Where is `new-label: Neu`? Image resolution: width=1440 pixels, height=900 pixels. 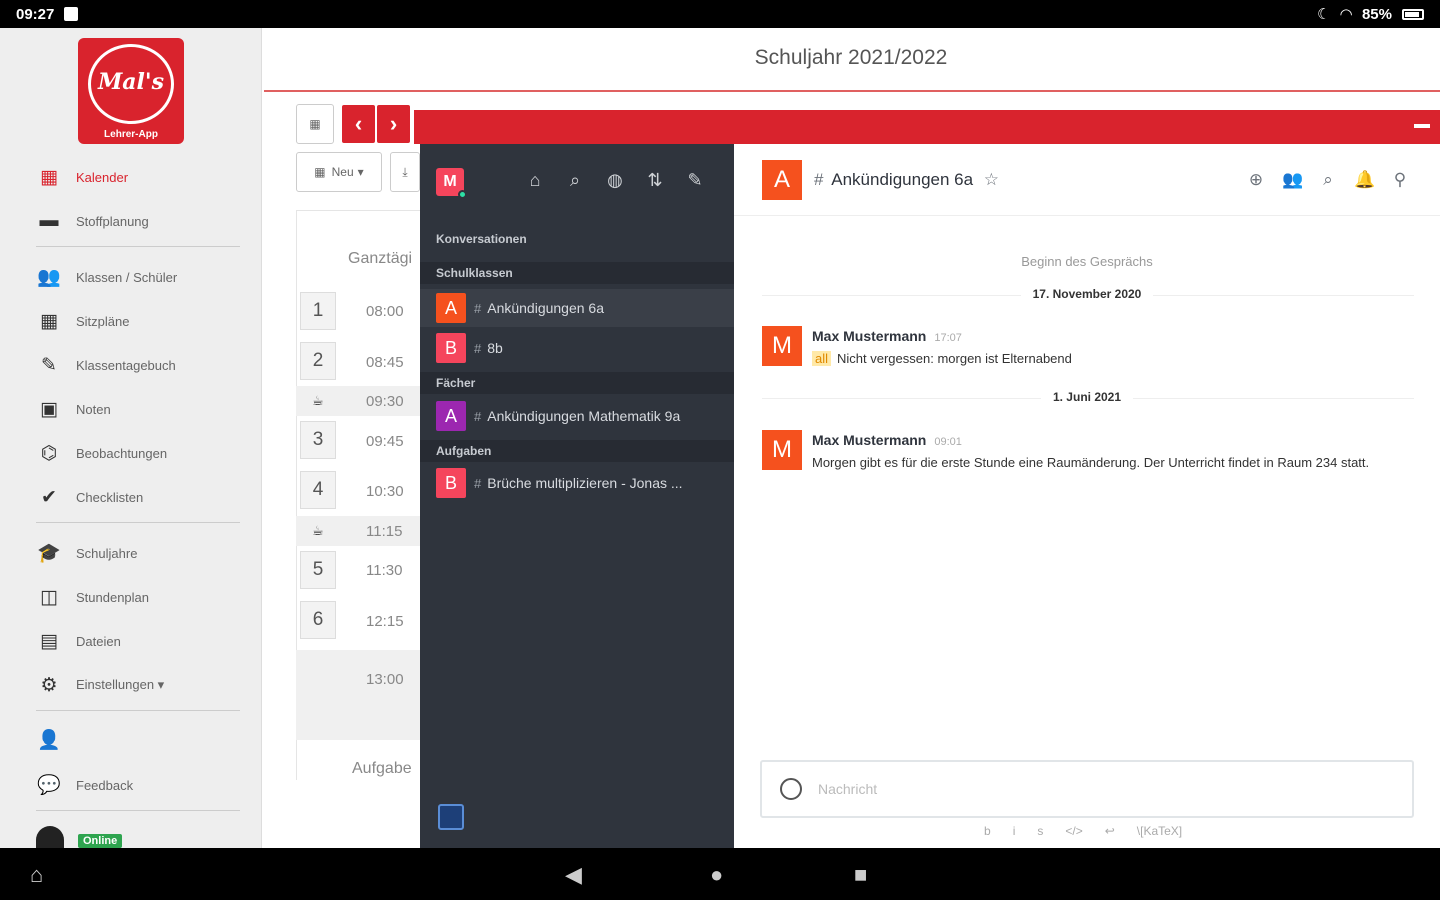
new-label: Neu is located at coordinates (342, 172).